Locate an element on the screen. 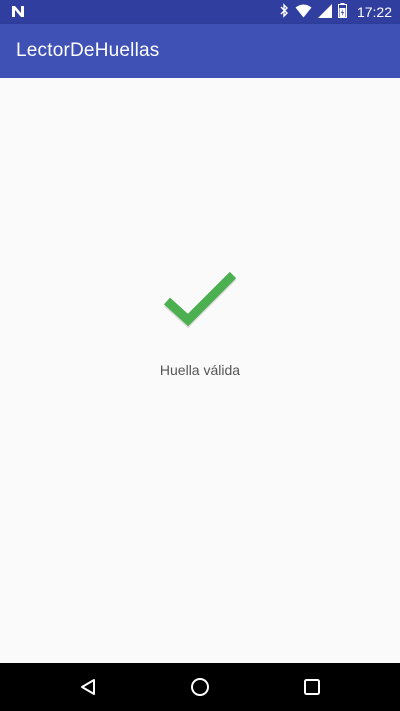 The width and height of the screenshot is (400, 711). notification-n-icon is located at coordinates (18, 12).